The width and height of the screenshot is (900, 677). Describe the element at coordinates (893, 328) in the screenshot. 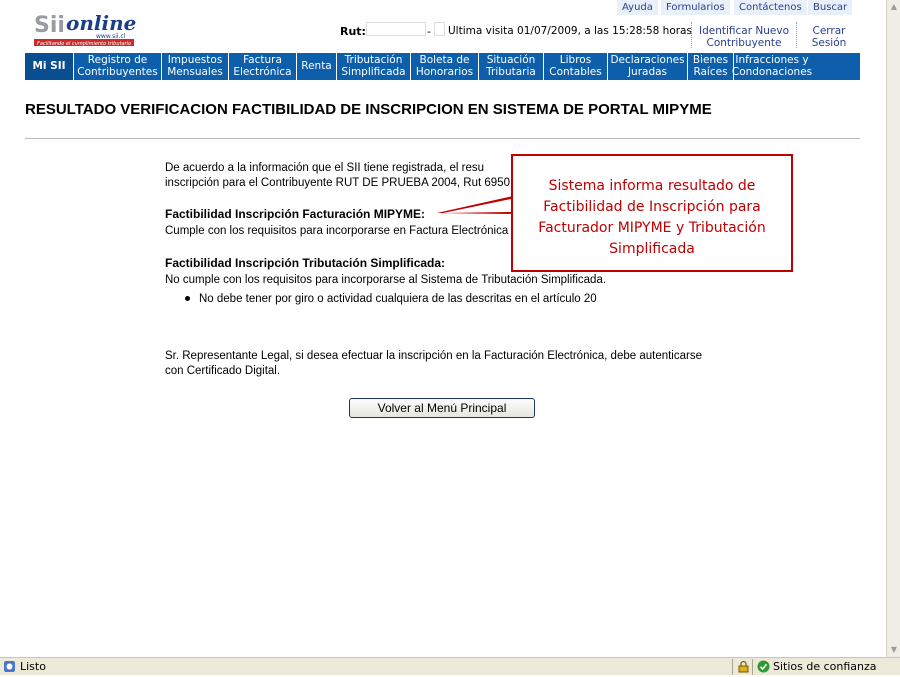

I see `vertical-scrollbar: ▲ ▼` at that location.